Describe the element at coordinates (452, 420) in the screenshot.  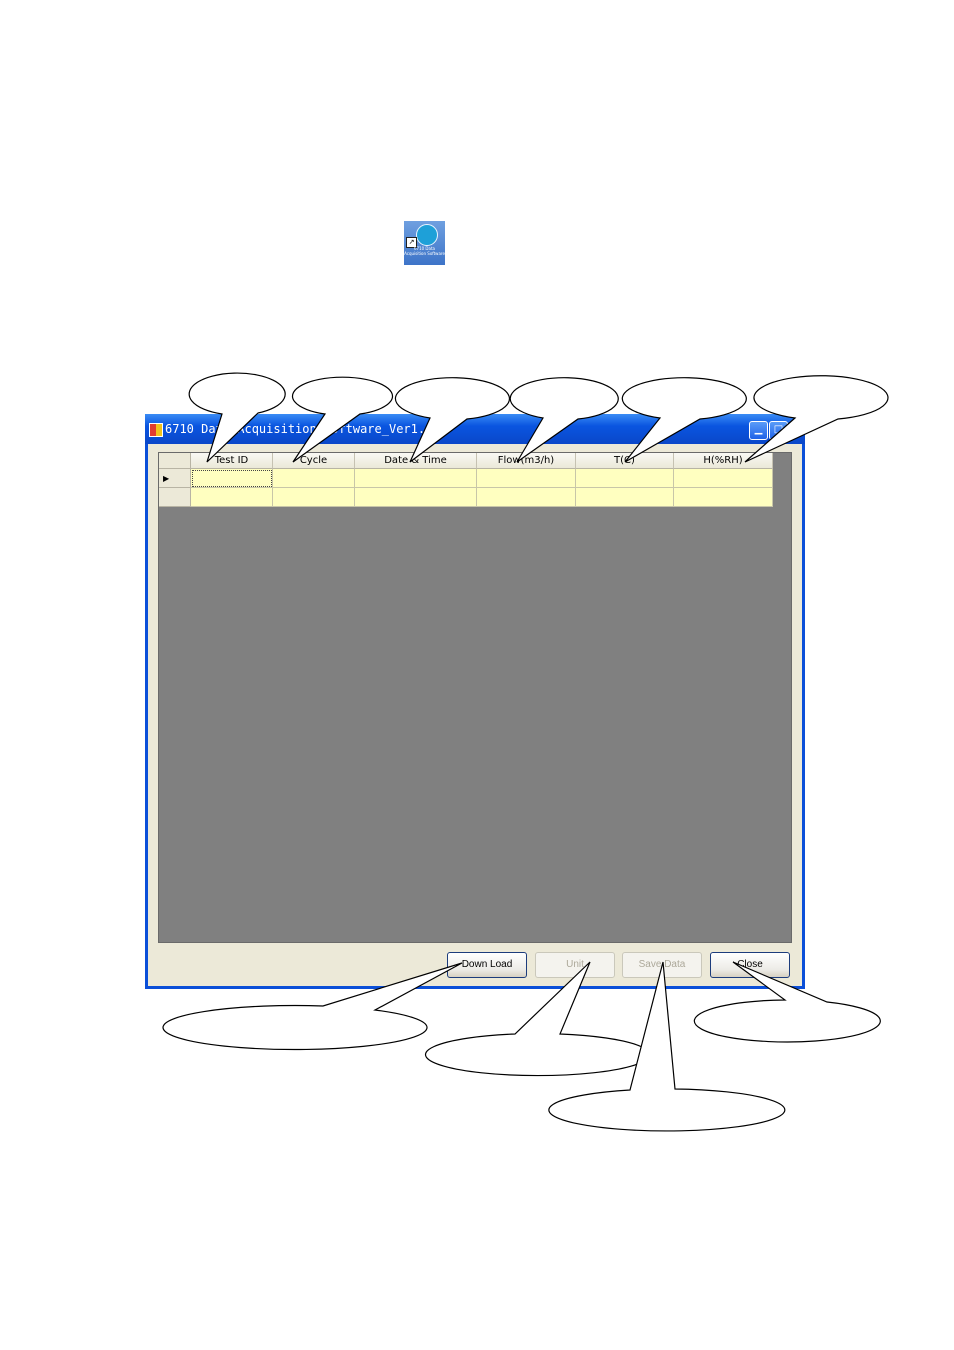
I see `callout-date-time` at that location.